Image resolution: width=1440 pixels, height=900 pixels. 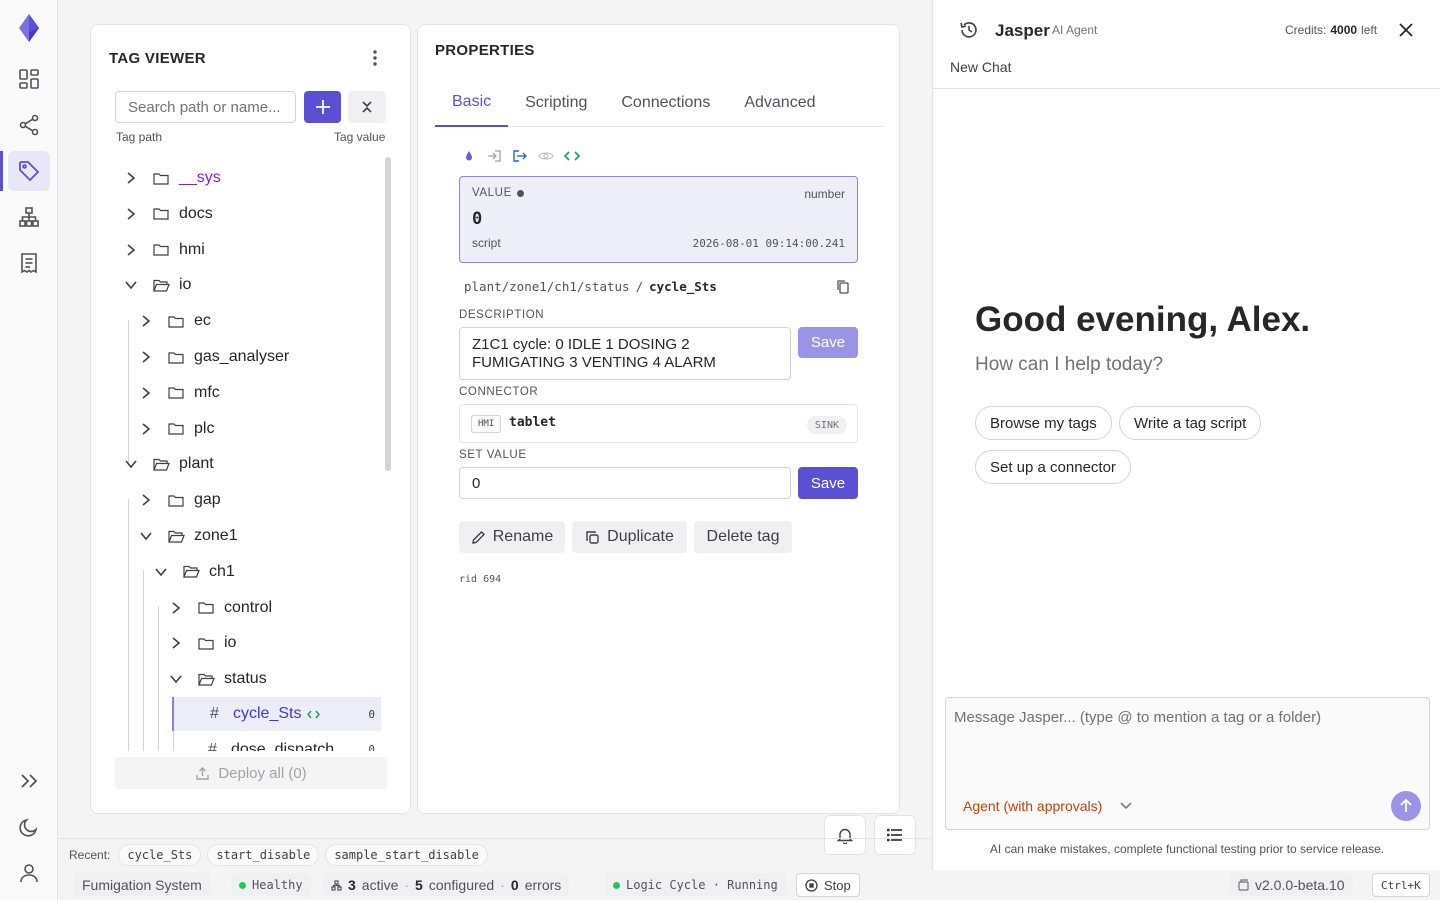 I want to click on moon-icon, so click(x=29, y=827).